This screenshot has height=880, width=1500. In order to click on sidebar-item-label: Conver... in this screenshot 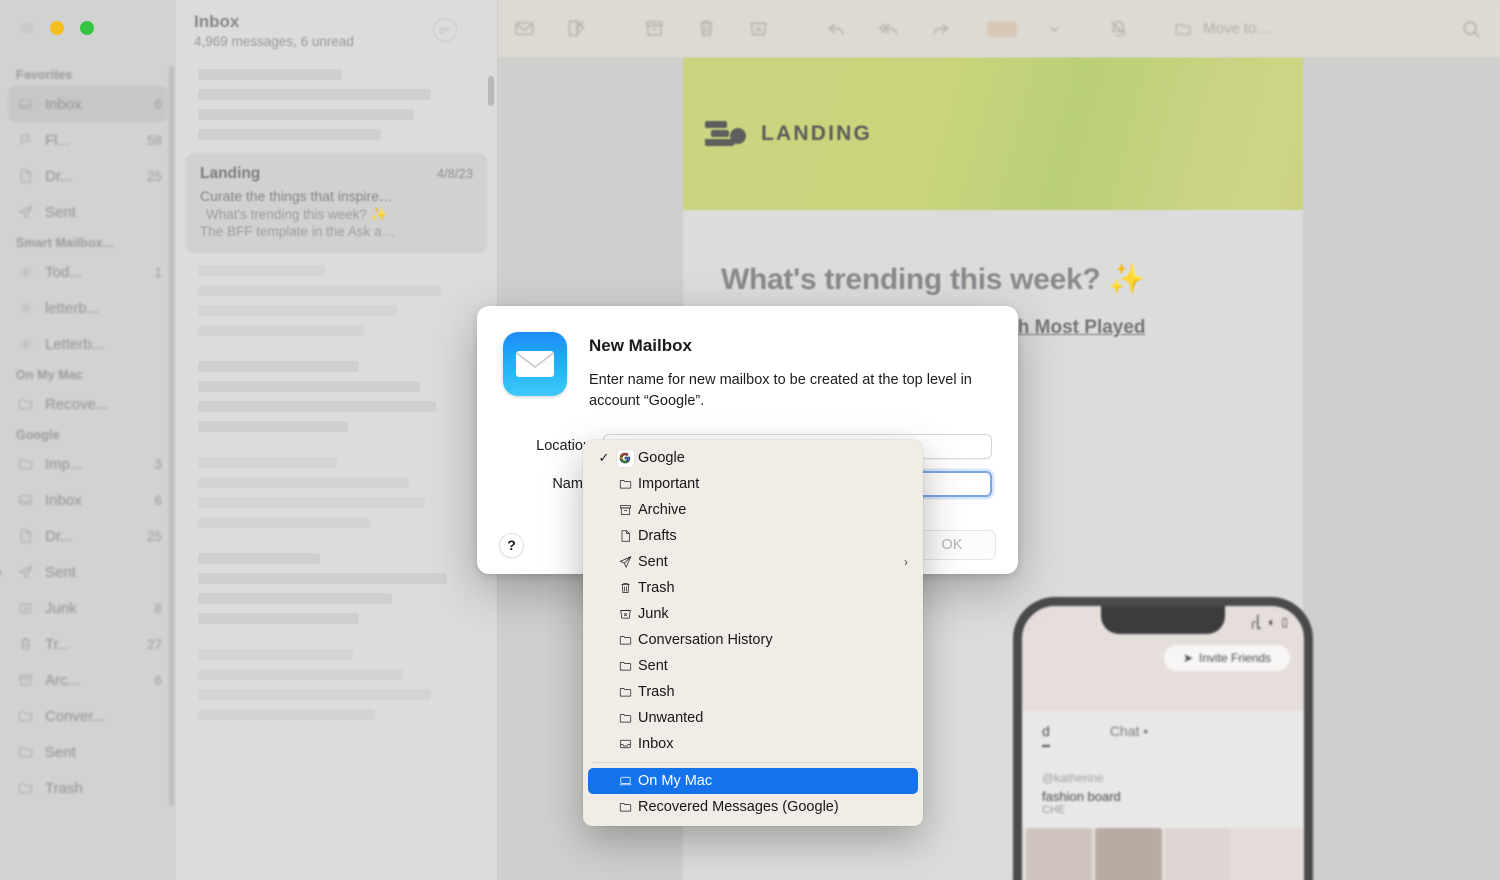, I will do `click(75, 716)`.